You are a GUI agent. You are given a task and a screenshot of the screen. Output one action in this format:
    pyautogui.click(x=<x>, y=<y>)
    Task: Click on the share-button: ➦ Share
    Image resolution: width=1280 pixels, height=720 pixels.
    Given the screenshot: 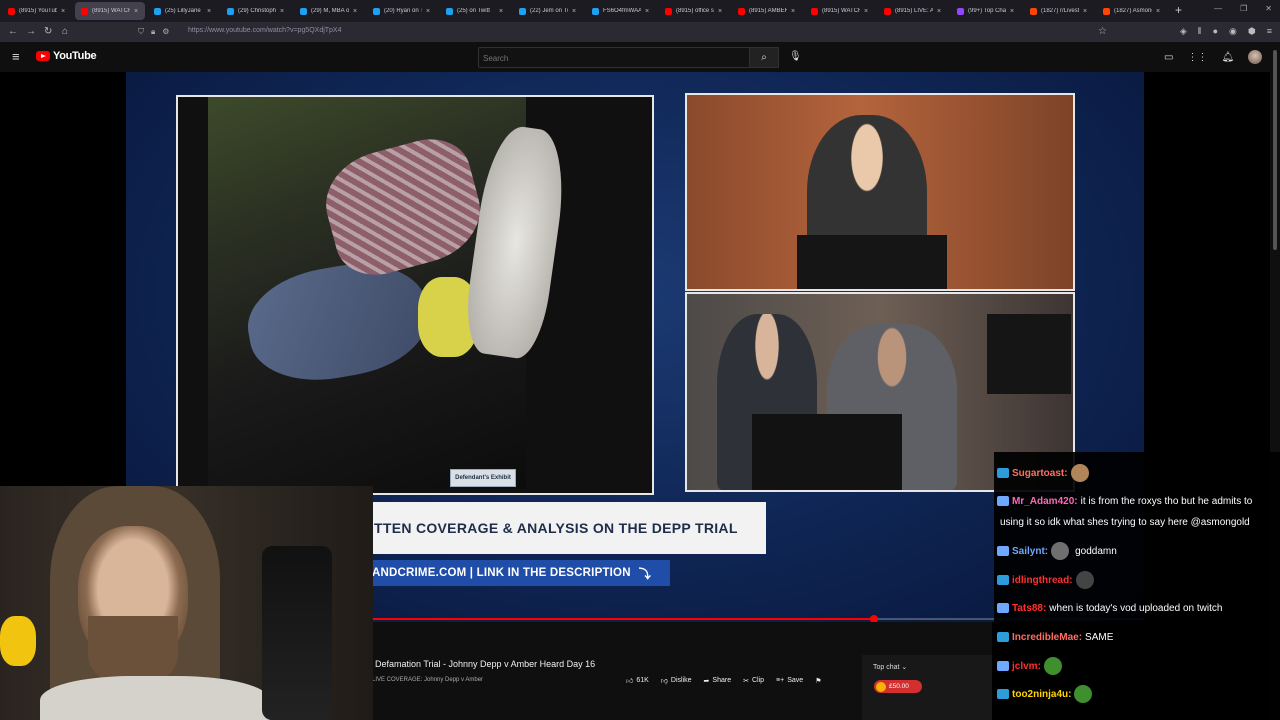 What is the action you would take?
    pyautogui.click(x=718, y=681)
    